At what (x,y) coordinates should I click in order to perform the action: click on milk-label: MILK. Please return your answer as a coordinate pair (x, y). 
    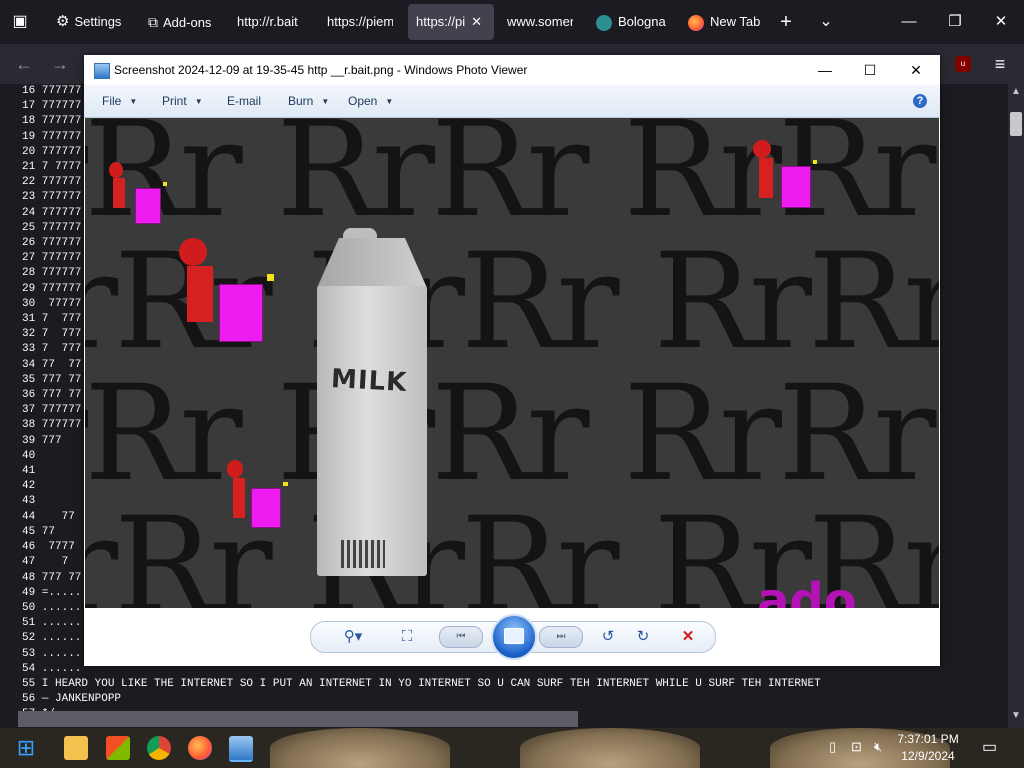
    Looking at the image, I should click on (369, 381).